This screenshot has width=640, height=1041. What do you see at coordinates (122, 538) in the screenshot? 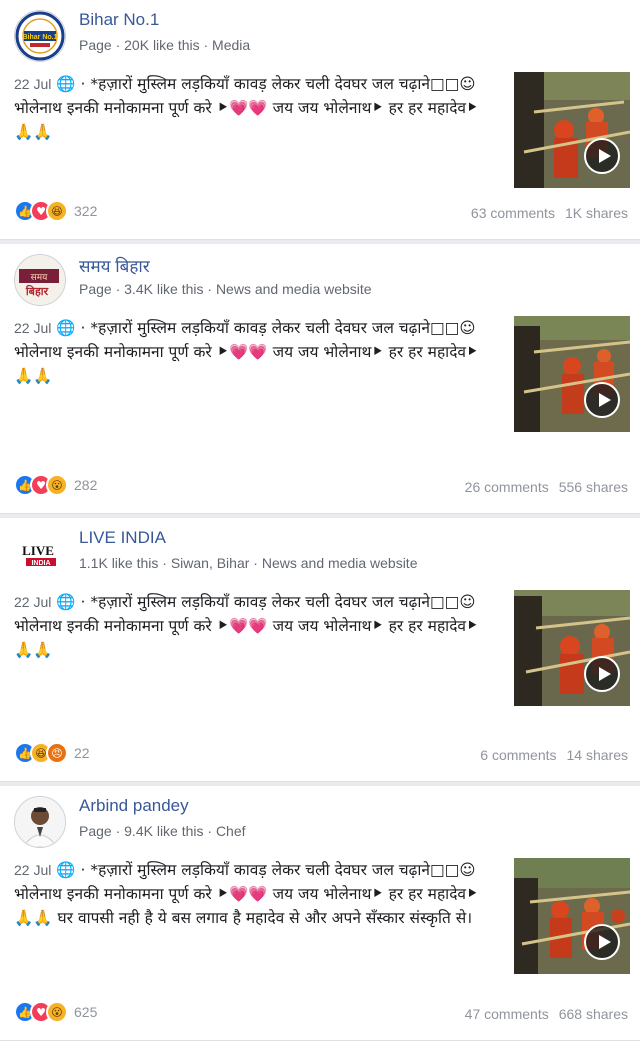
I see `page-name-link: LIVE INDIA` at bounding box center [122, 538].